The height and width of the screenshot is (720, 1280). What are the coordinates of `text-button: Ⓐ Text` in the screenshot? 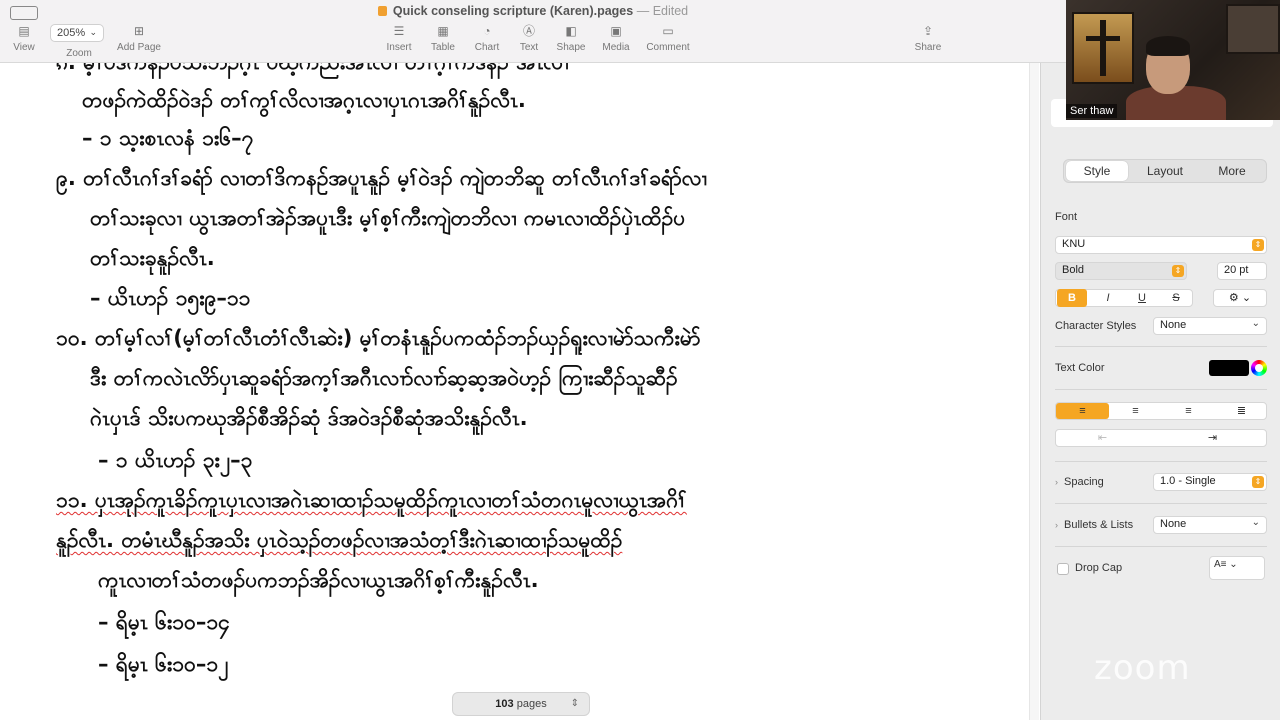 It's located at (529, 38).